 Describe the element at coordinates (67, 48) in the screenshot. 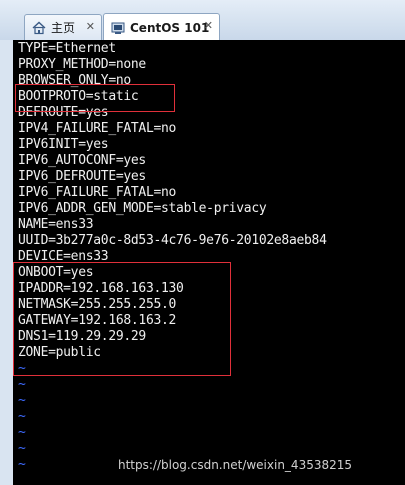

I see `config-line: TYPE=Ethernet` at that location.